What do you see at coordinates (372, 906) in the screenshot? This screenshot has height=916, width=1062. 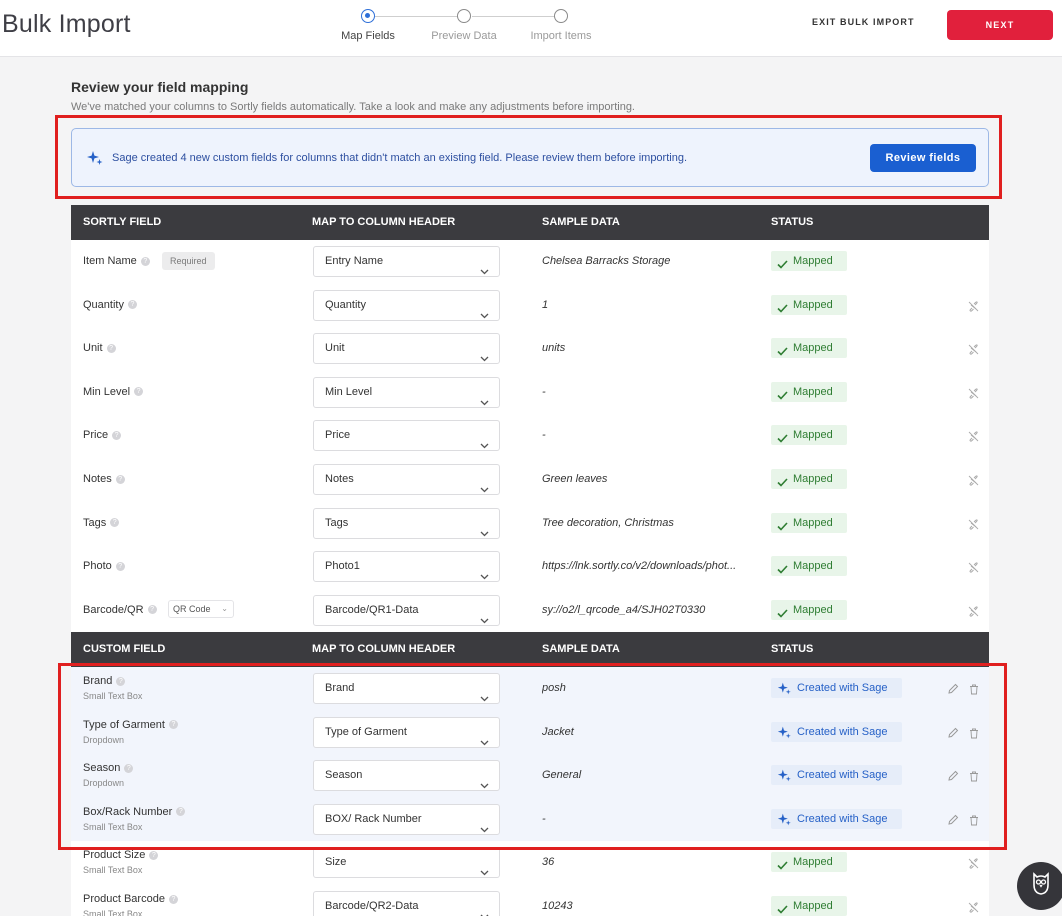 I see `column-header-value: Barcode/QR2-Data` at bounding box center [372, 906].